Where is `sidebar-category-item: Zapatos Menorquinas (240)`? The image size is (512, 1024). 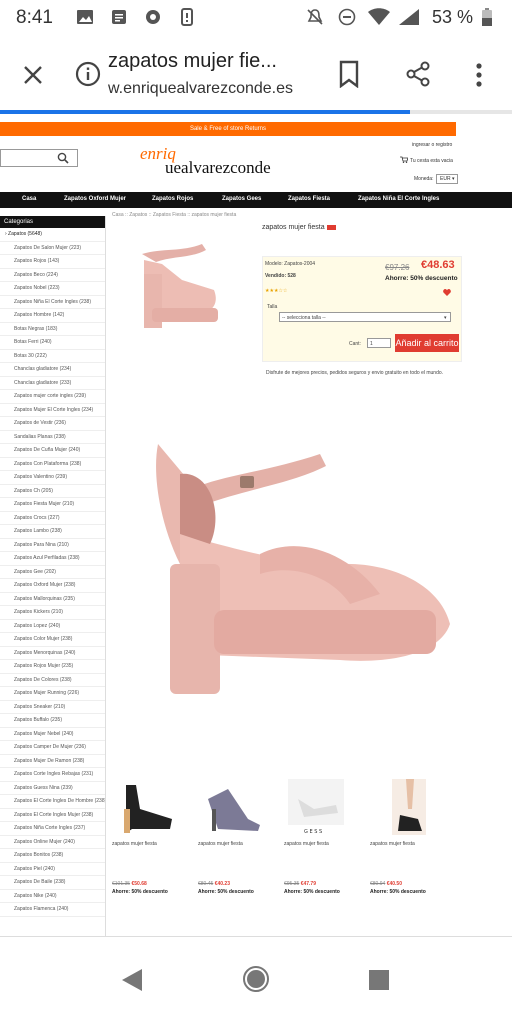 sidebar-category-item: Zapatos Menorquinas (240) is located at coordinates (52, 653).